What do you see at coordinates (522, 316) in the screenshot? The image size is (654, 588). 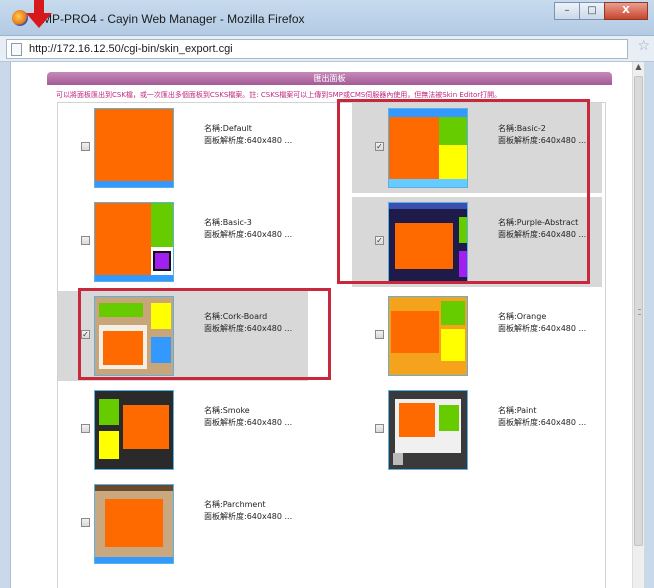 I see `skin-name: 名稱:Orange` at bounding box center [522, 316].